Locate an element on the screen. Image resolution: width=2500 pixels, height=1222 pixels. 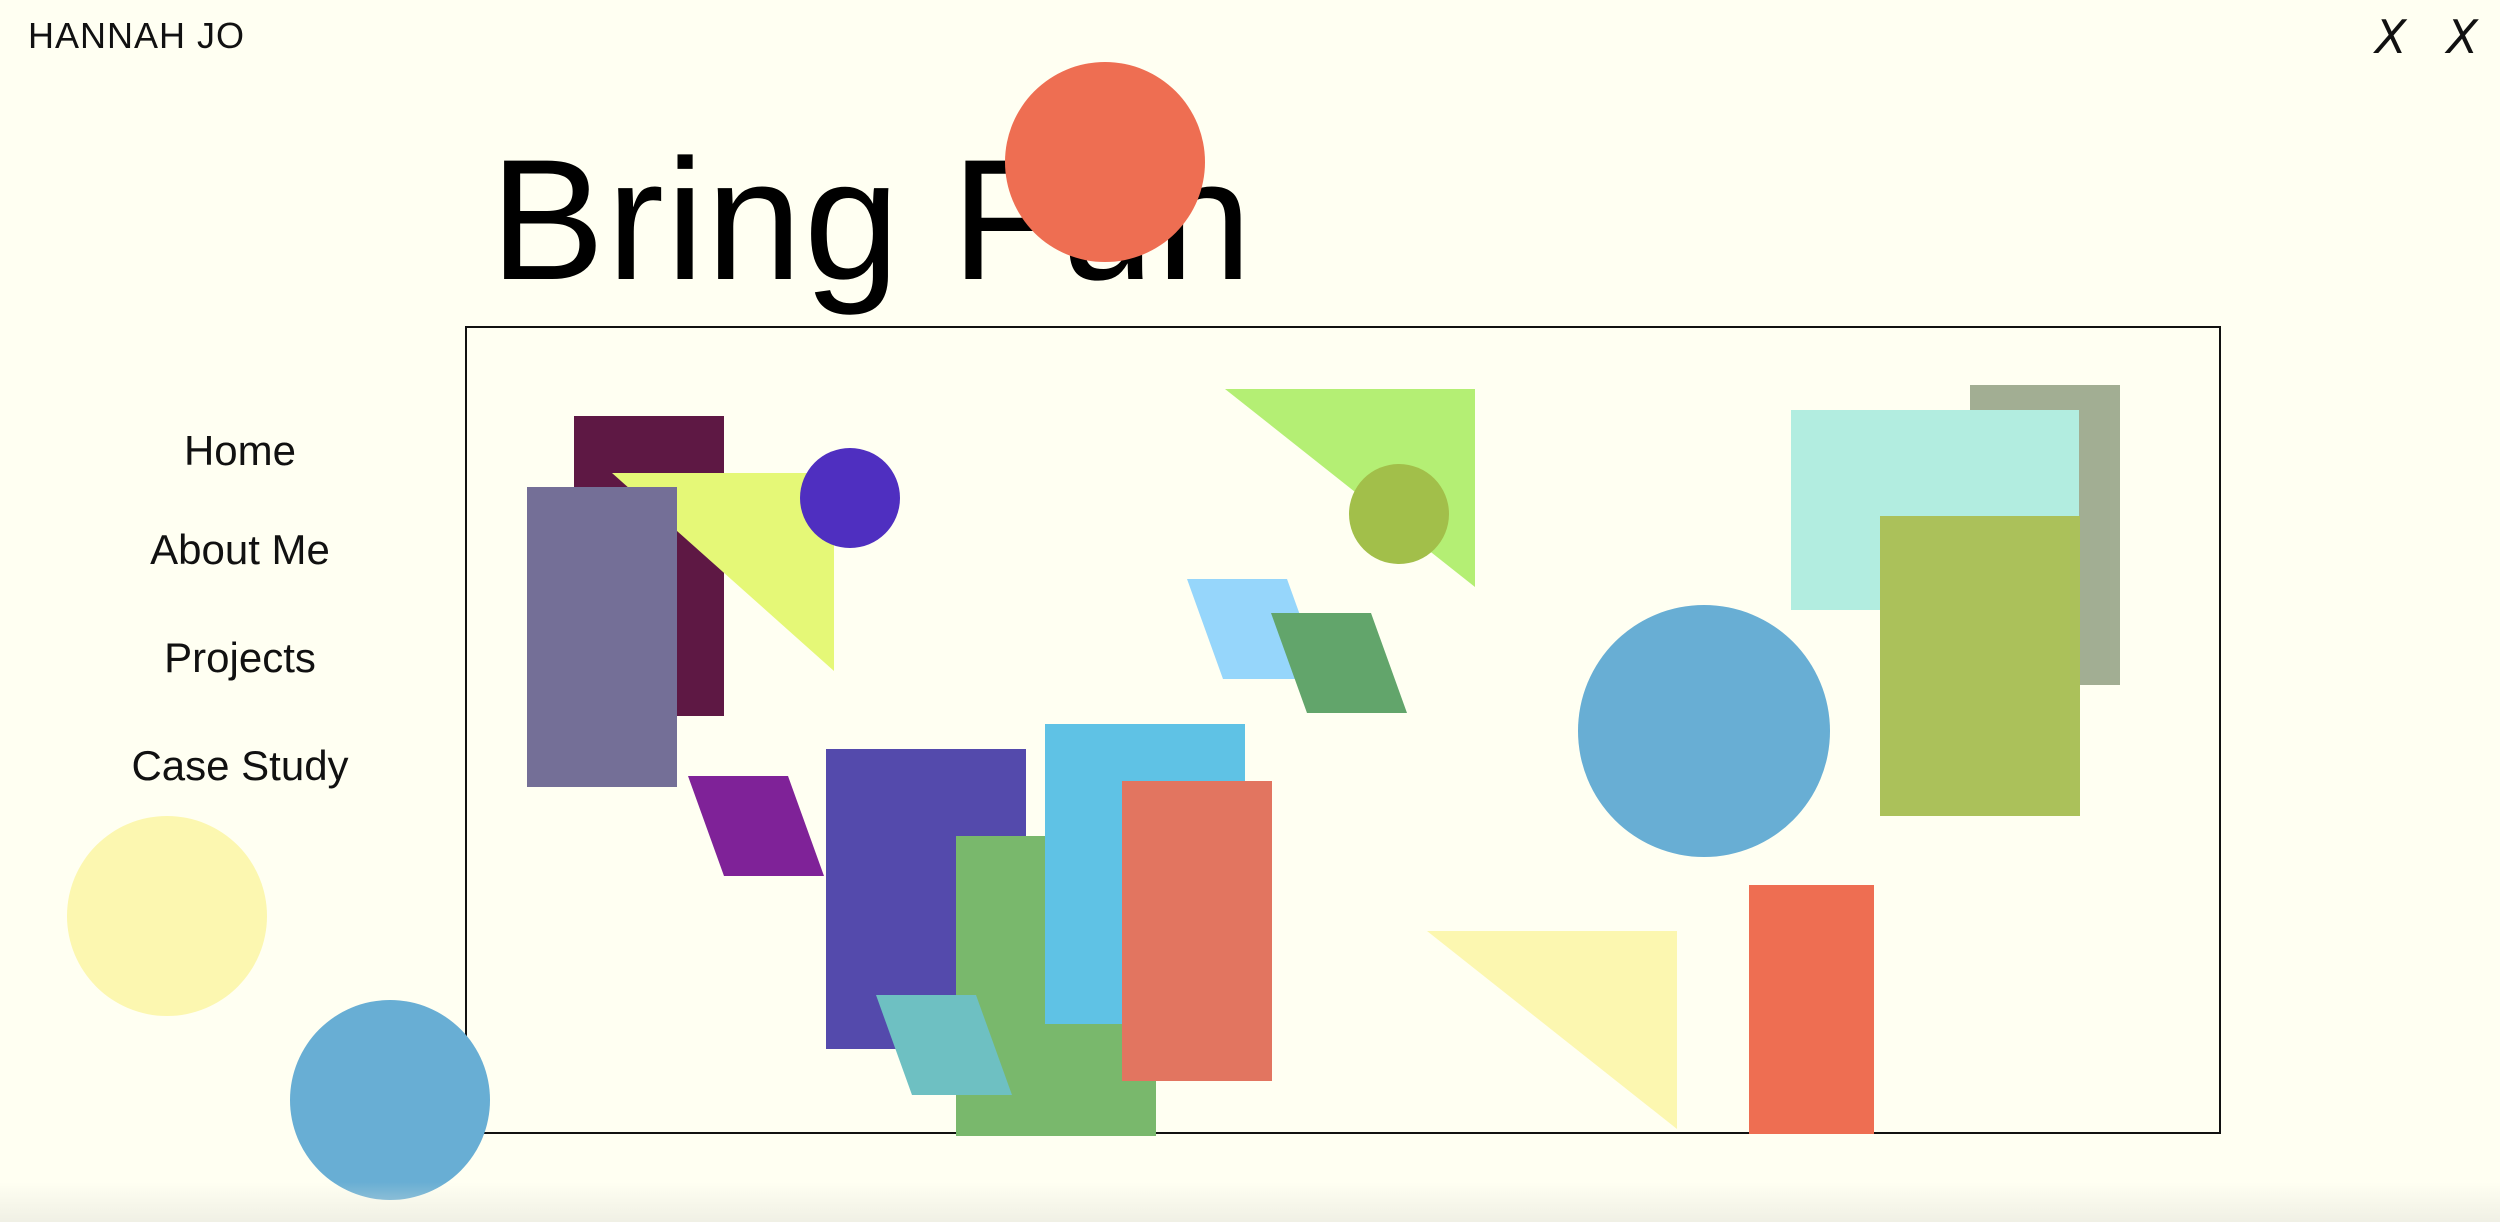
purple-parallelogram is located at coordinates (756, 826).